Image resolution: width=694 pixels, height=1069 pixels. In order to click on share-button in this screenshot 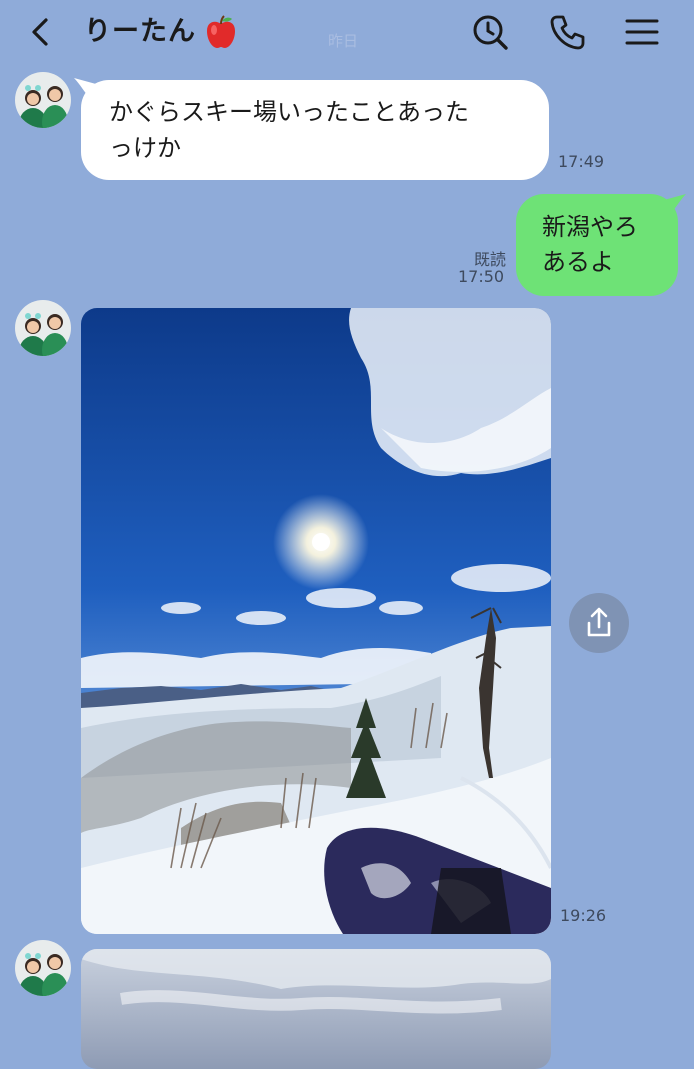, I will do `click(599, 623)`.